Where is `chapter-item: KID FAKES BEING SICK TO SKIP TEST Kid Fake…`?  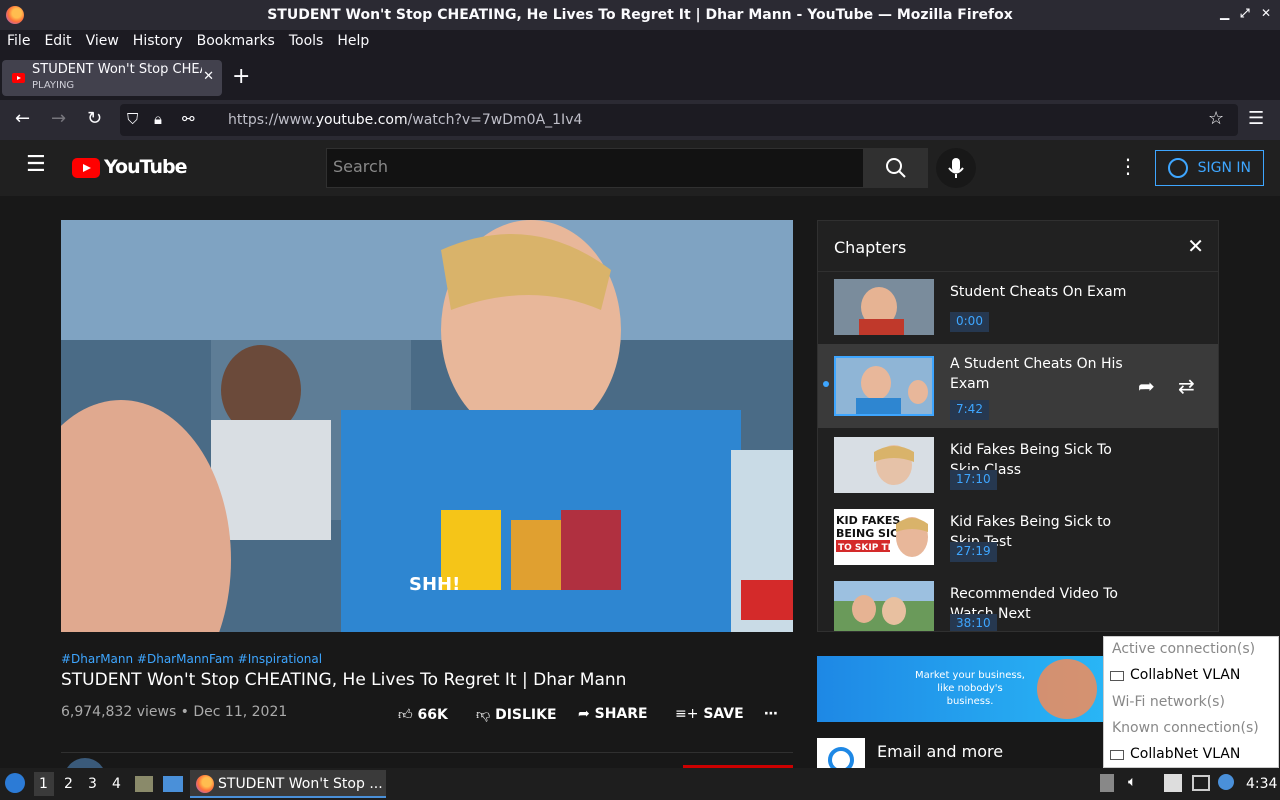 chapter-item: KID FAKES BEING SICK TO SKIP TEST Kid Fake… is located at coordinates (1018, 538).